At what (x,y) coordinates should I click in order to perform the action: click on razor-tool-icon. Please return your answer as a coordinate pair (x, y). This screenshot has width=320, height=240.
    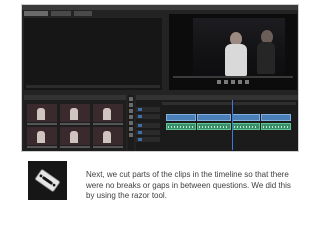
    Looking at the image, I should click on (131, 117).